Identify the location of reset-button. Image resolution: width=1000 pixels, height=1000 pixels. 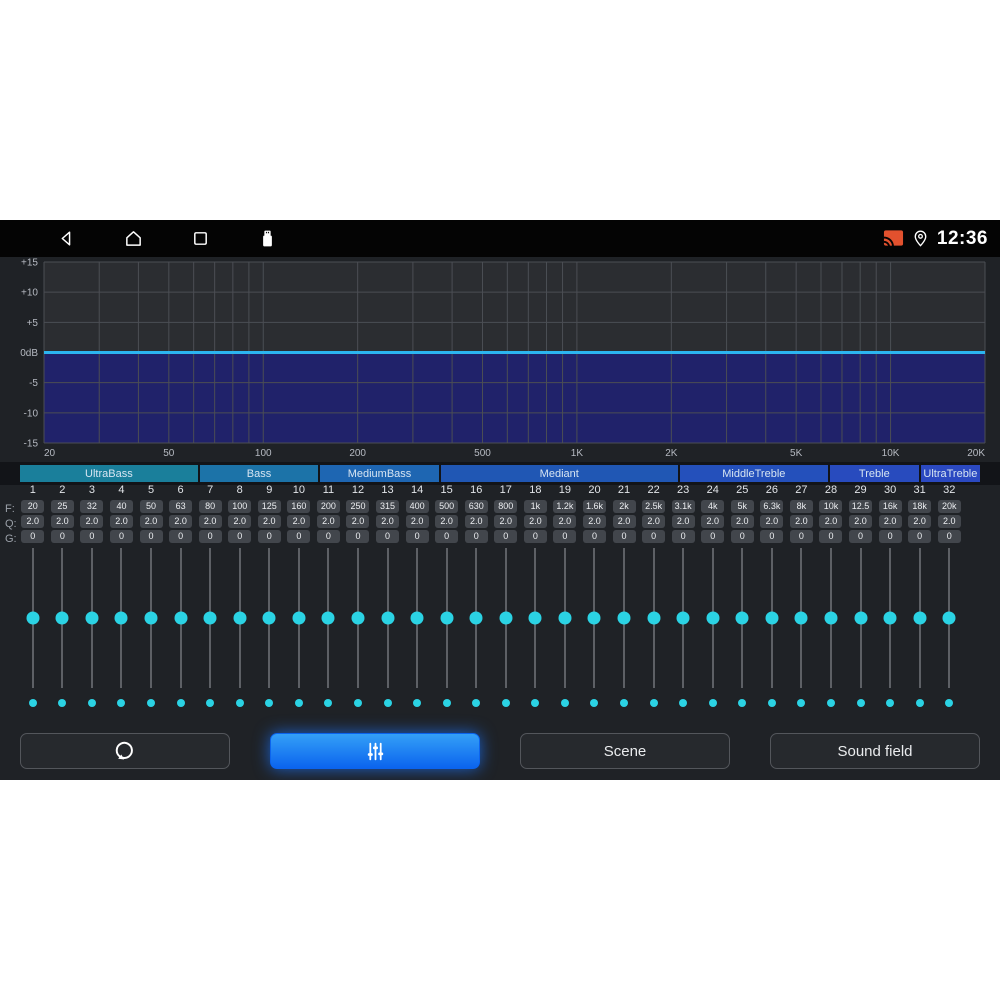
(125, 751).